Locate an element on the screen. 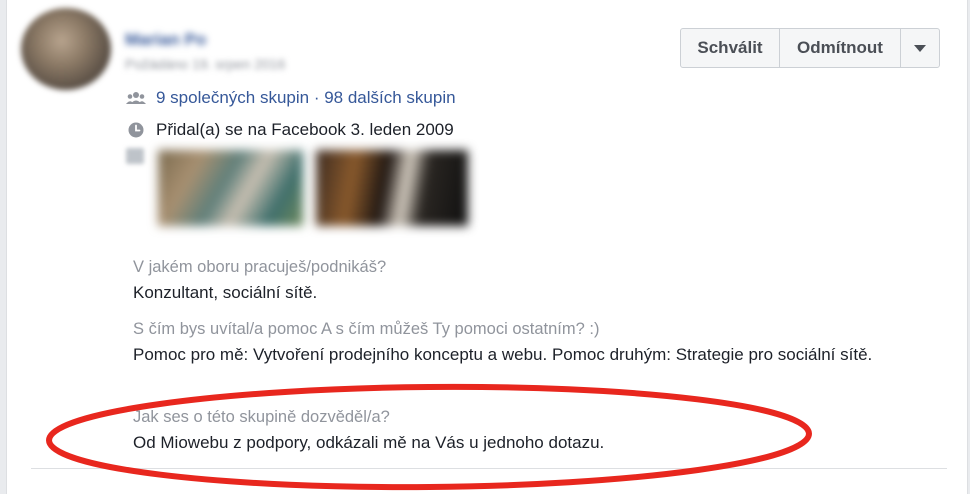  groups-row: 9 společných skupin · 98 dalších skupin is located at coordinates (291, 98).